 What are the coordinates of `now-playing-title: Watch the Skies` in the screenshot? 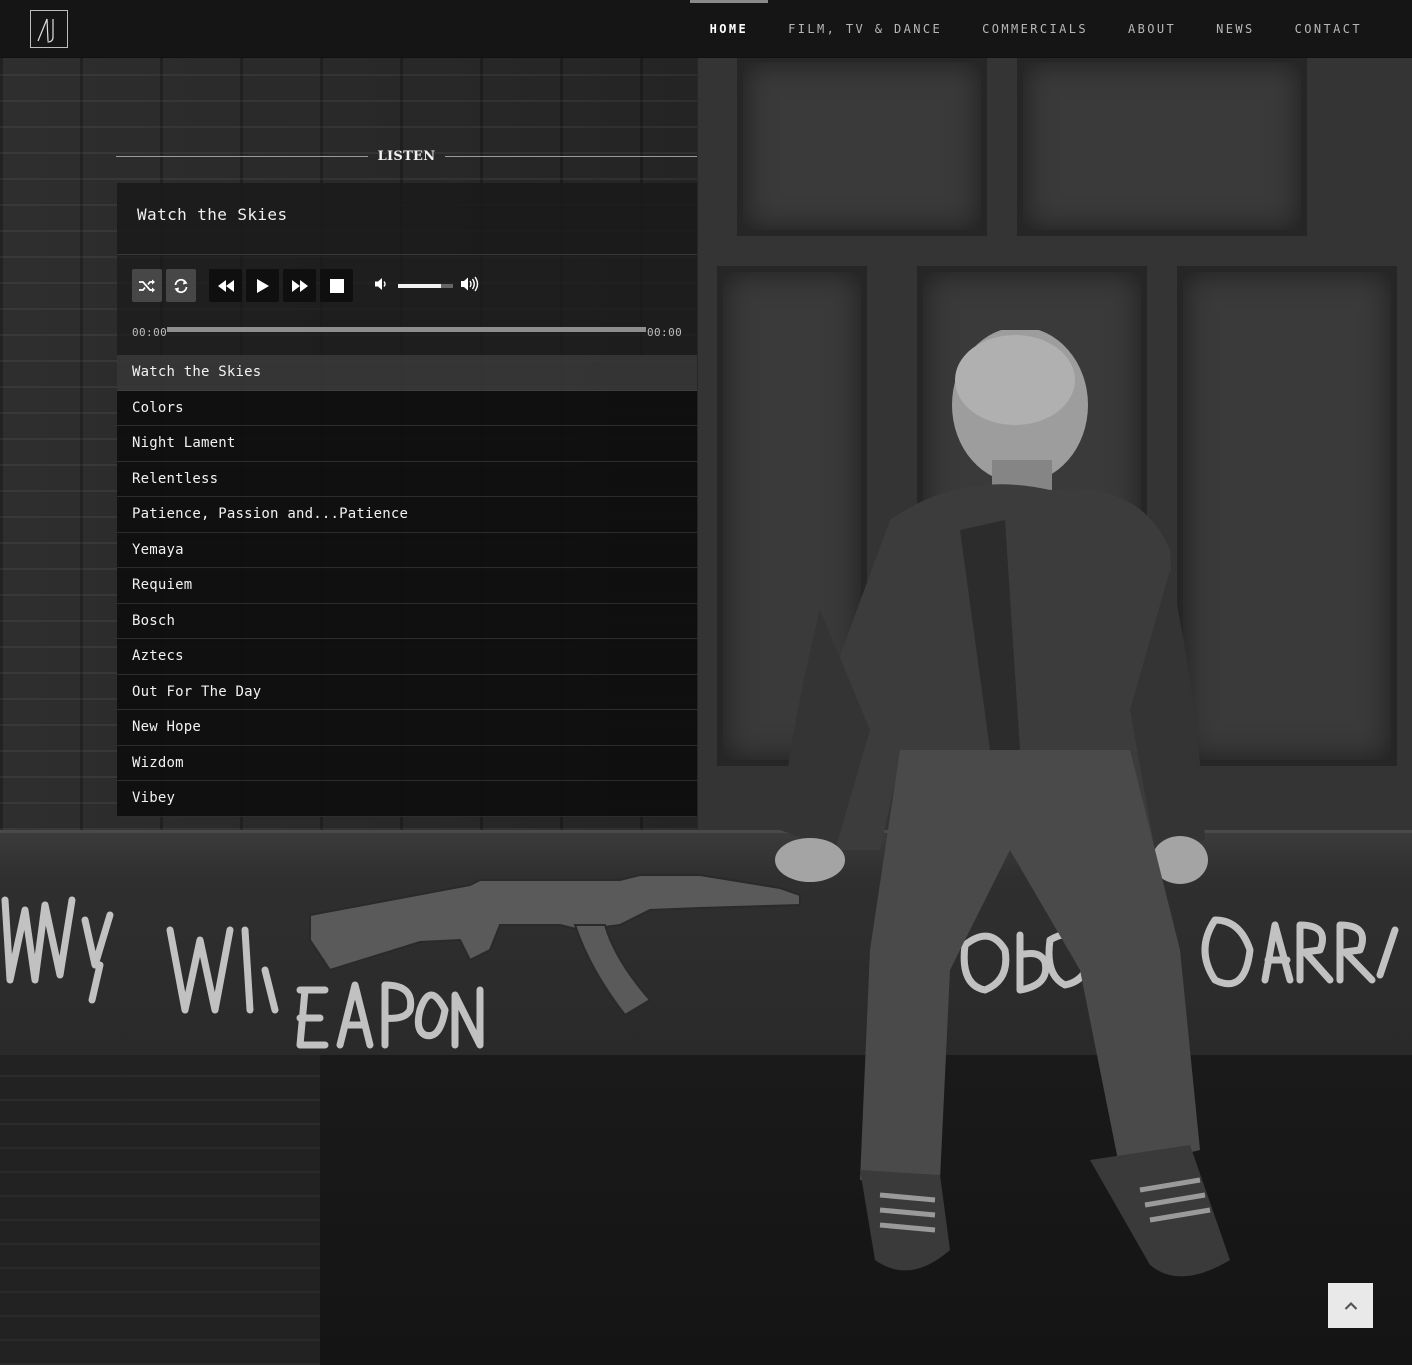 It's located at (407, 219).